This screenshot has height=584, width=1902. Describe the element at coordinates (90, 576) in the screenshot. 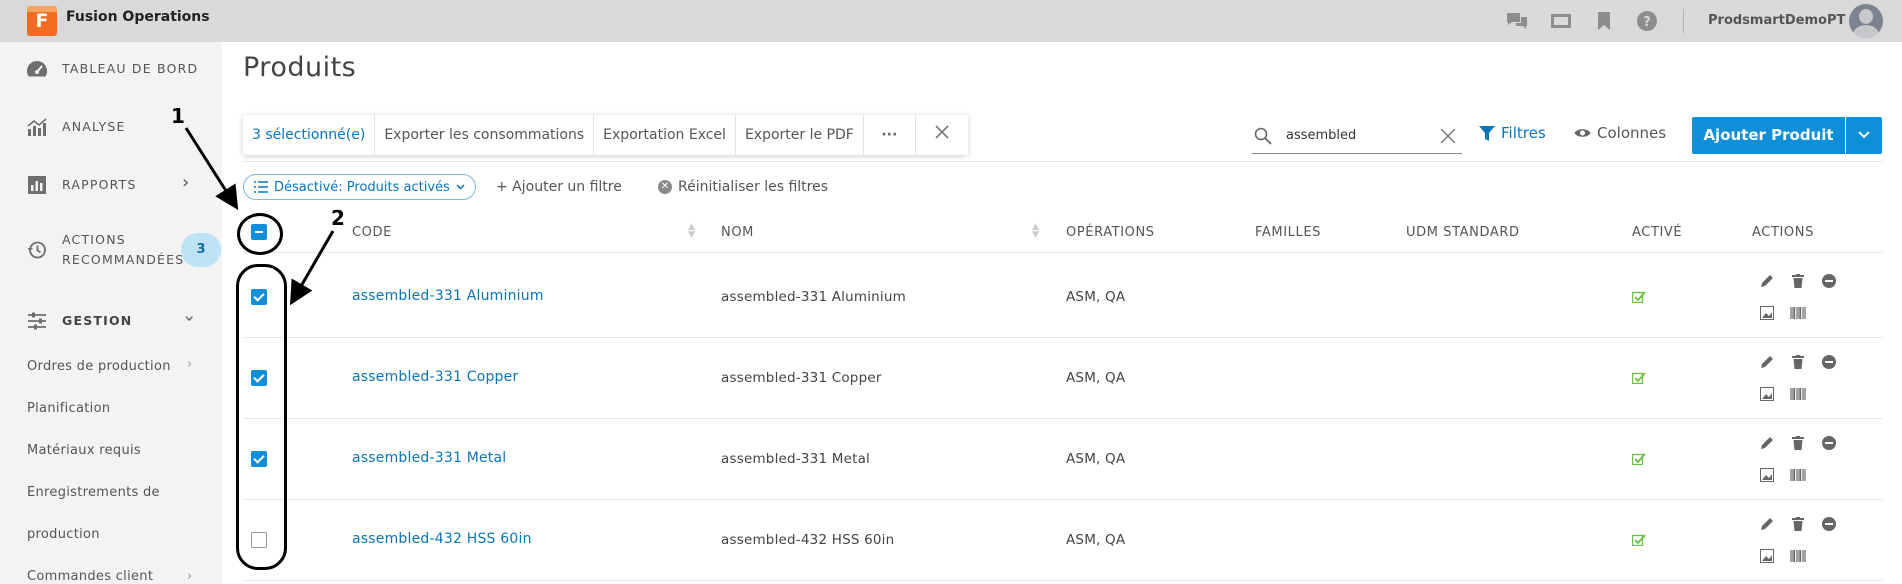

I see `sidebar-subitem-customer-orders: Commandes client` at that location.